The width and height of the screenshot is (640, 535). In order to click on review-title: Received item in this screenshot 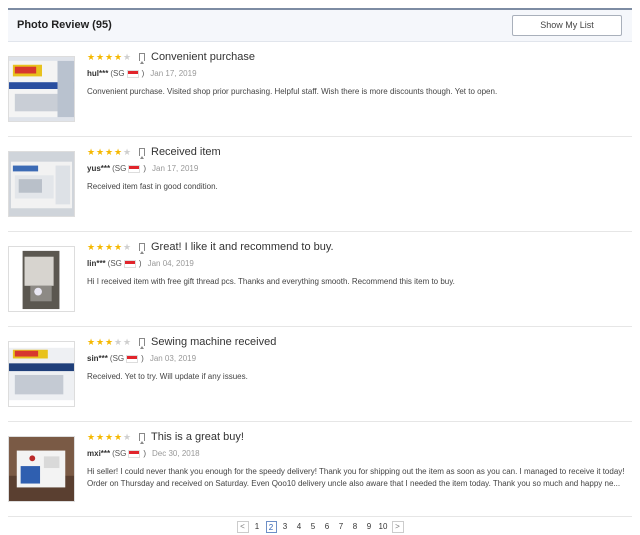, I will do `click(186, 152)`.